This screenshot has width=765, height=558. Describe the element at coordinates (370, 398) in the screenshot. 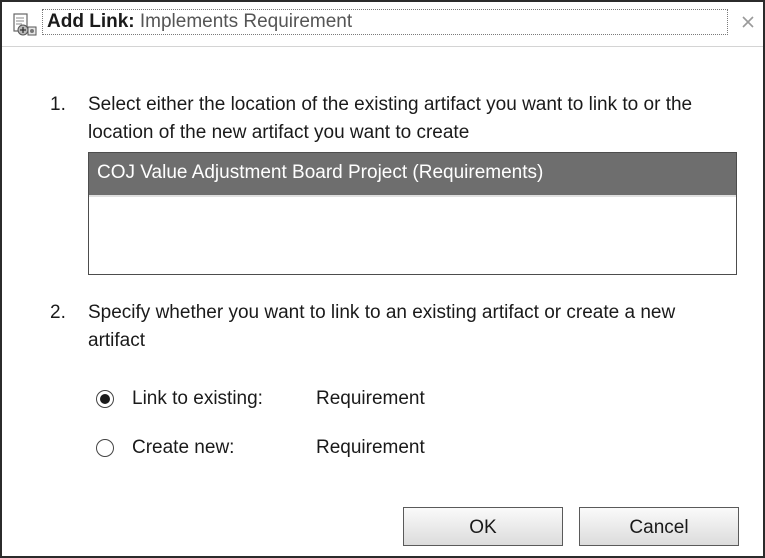

I see `link-to-existing-type: Requirement` at that location.